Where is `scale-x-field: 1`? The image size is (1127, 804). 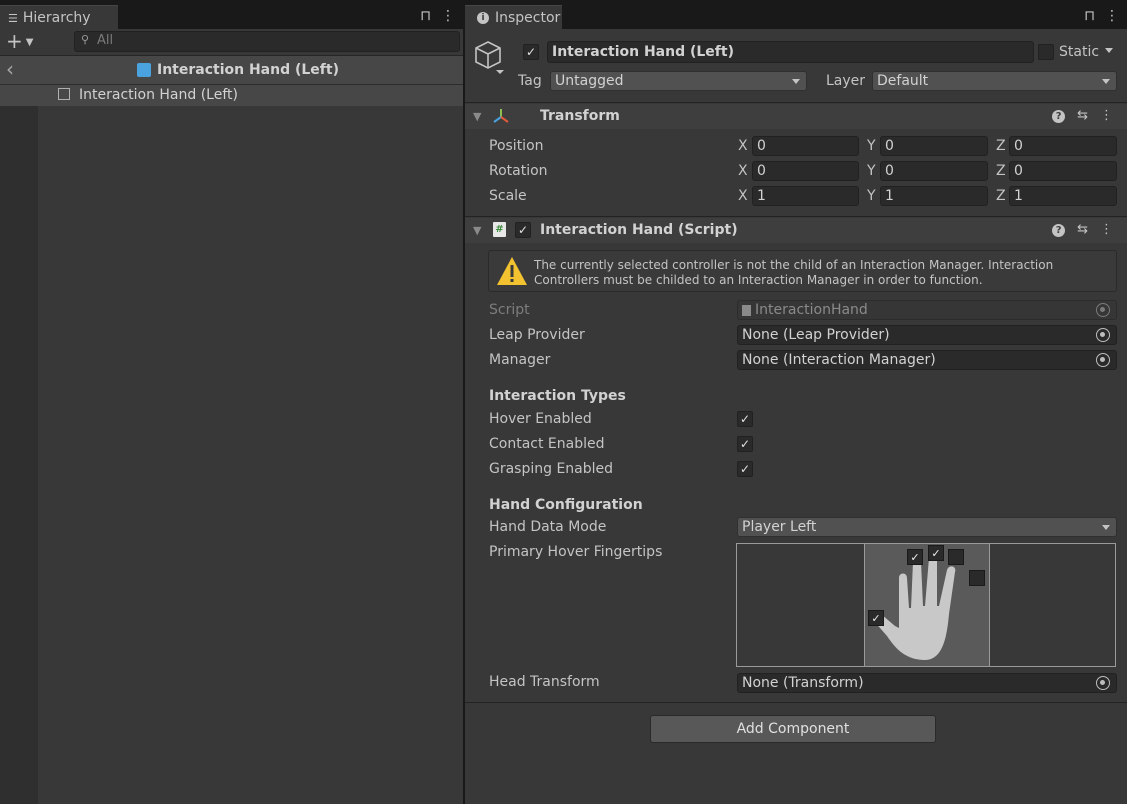 scale-x-field: 1 is located at coordinates (805, 196).